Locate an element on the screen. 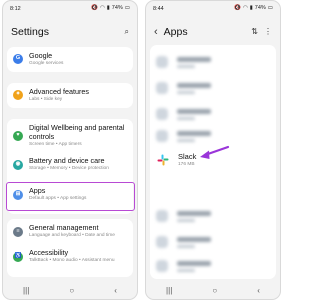 The width and height of the screenshot is (320, 300). settings-item-title: Accessibility is located at coordinates (49, 252).